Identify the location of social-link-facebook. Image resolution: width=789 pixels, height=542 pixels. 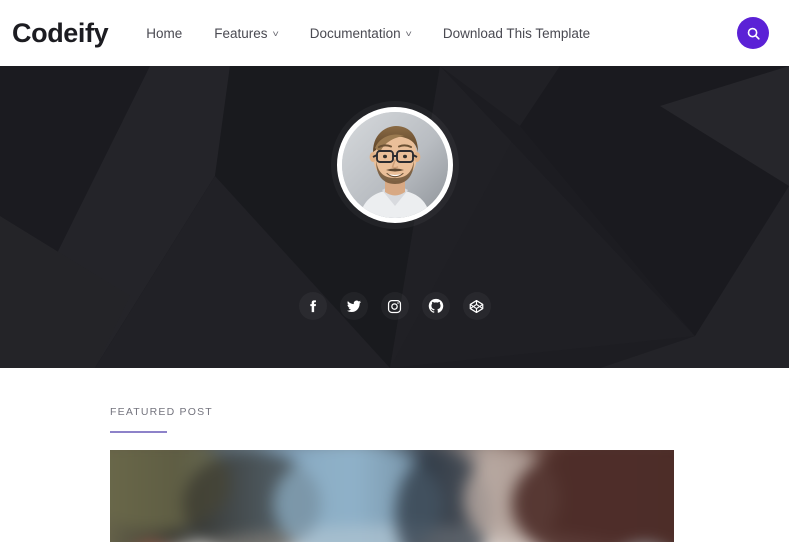
(312, 306).